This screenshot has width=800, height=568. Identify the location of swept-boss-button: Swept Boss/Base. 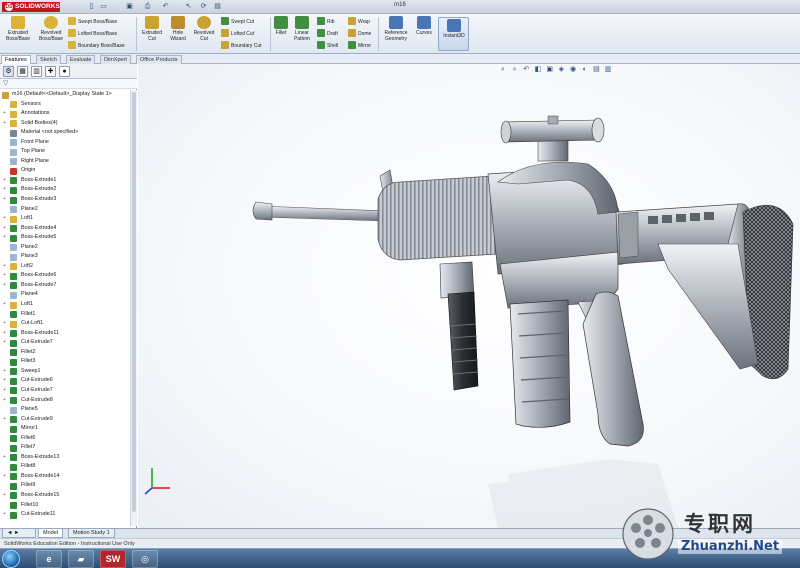
(92, 22).